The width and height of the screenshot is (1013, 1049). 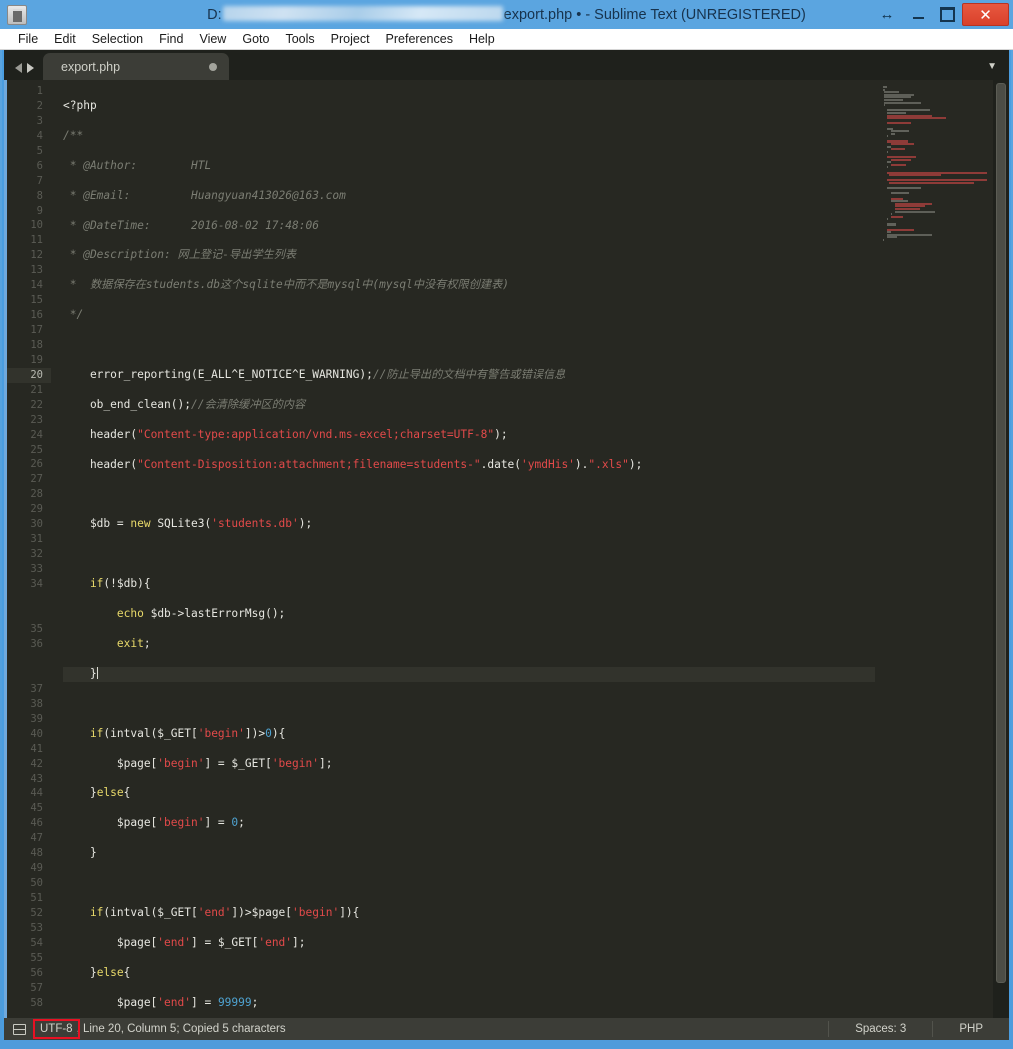 What do you see at coordinates (36, 419) in the screenshot?
I see `line-number: 23` at bounding box center [36, 419].